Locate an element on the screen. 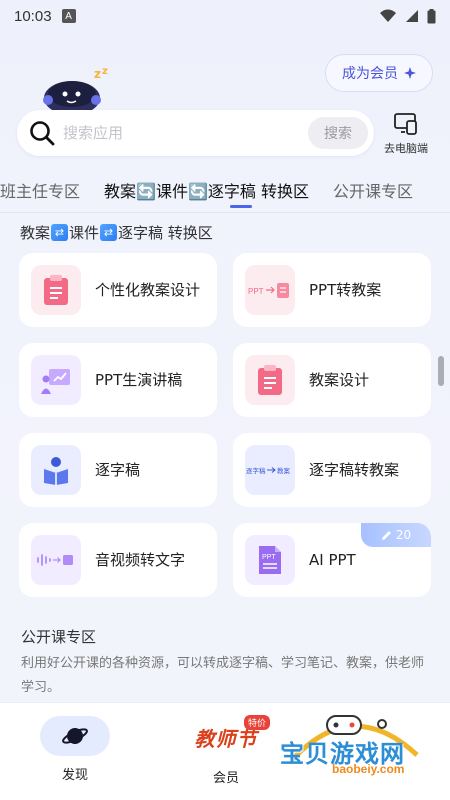  section-title-part: 教案 is located at coordinates (35, 233).